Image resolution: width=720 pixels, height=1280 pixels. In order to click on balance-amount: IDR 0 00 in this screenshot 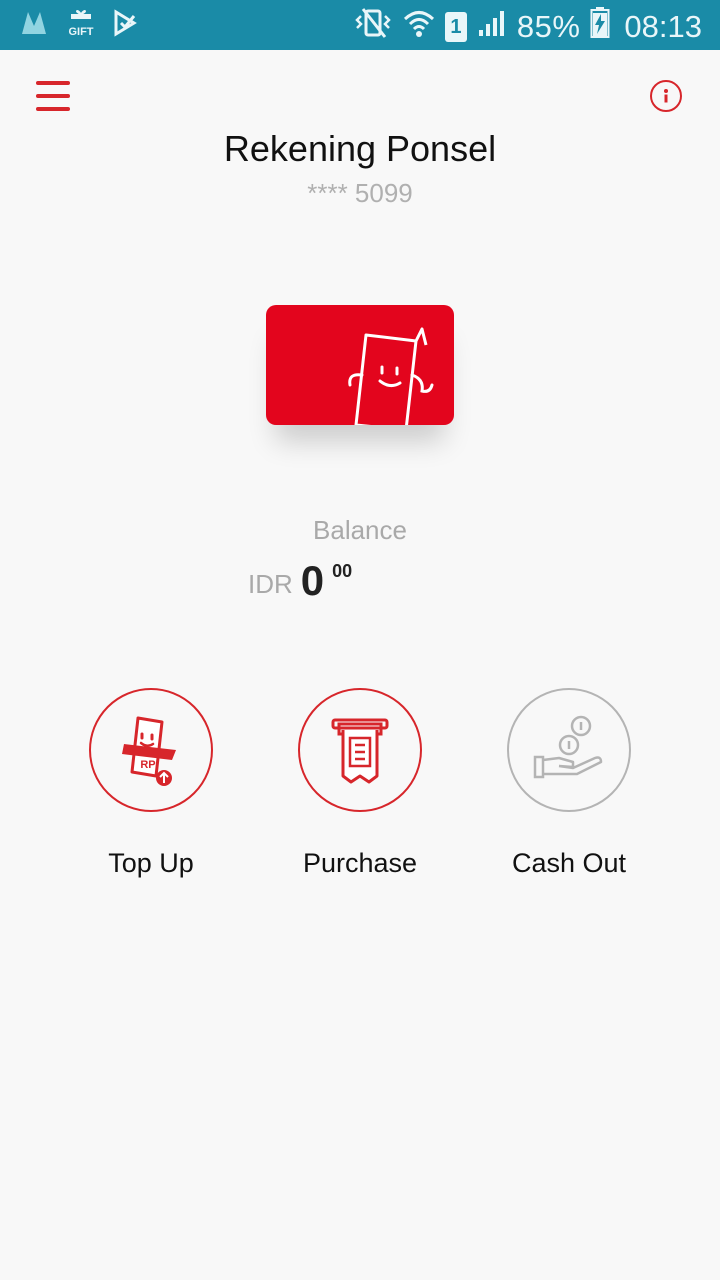, I will do `click(300, 580)`.